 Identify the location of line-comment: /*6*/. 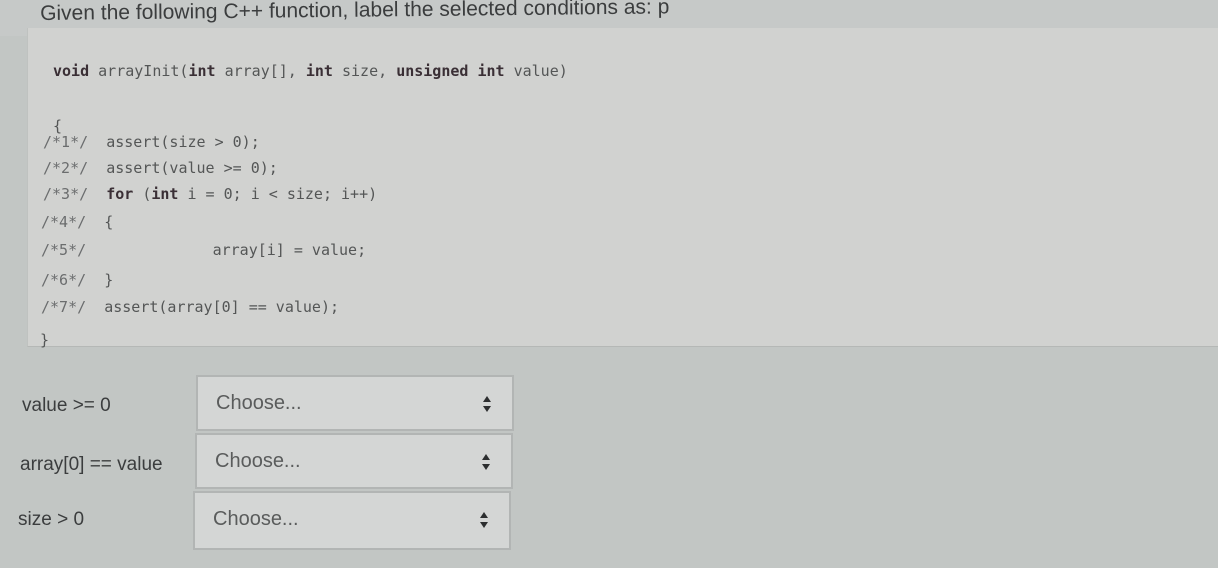
(64, 280).